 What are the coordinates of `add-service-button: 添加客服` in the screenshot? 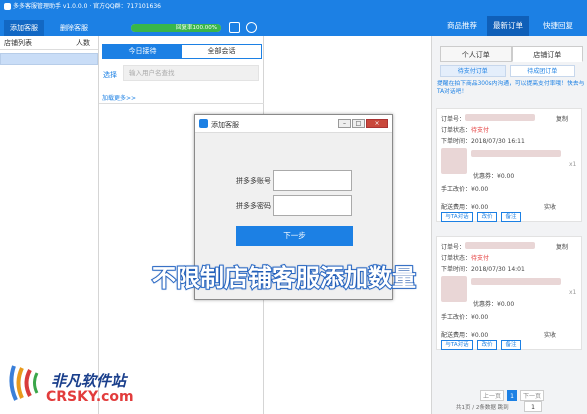 It's located at (24, 28).